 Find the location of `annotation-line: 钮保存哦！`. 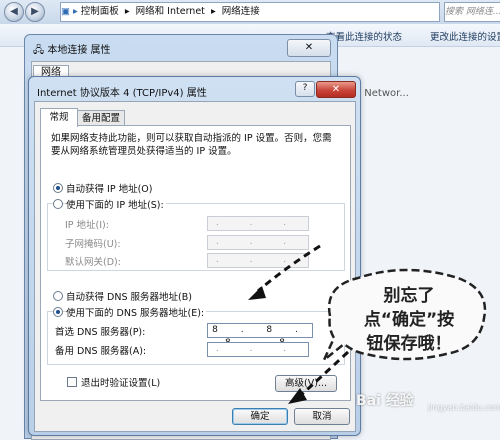

annotation-line: 钮保存哦！ is located at coordinates (409, 344).